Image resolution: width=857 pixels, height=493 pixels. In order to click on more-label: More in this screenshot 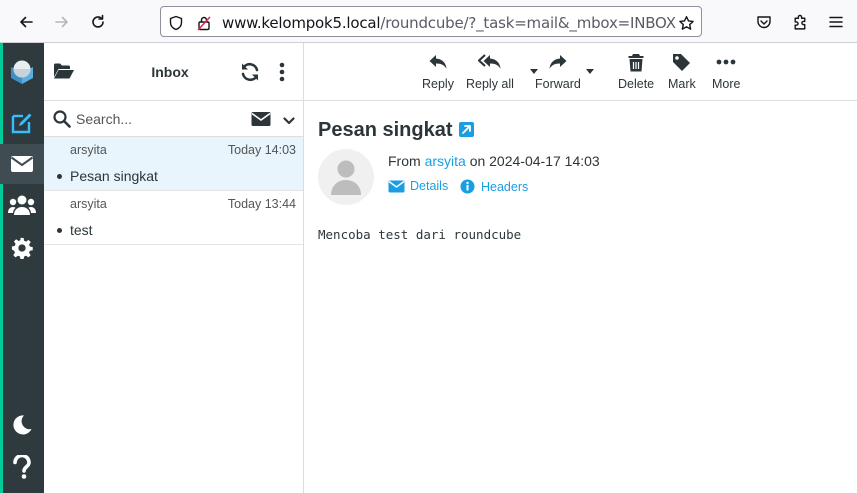, I will do `click(726, 84)`.